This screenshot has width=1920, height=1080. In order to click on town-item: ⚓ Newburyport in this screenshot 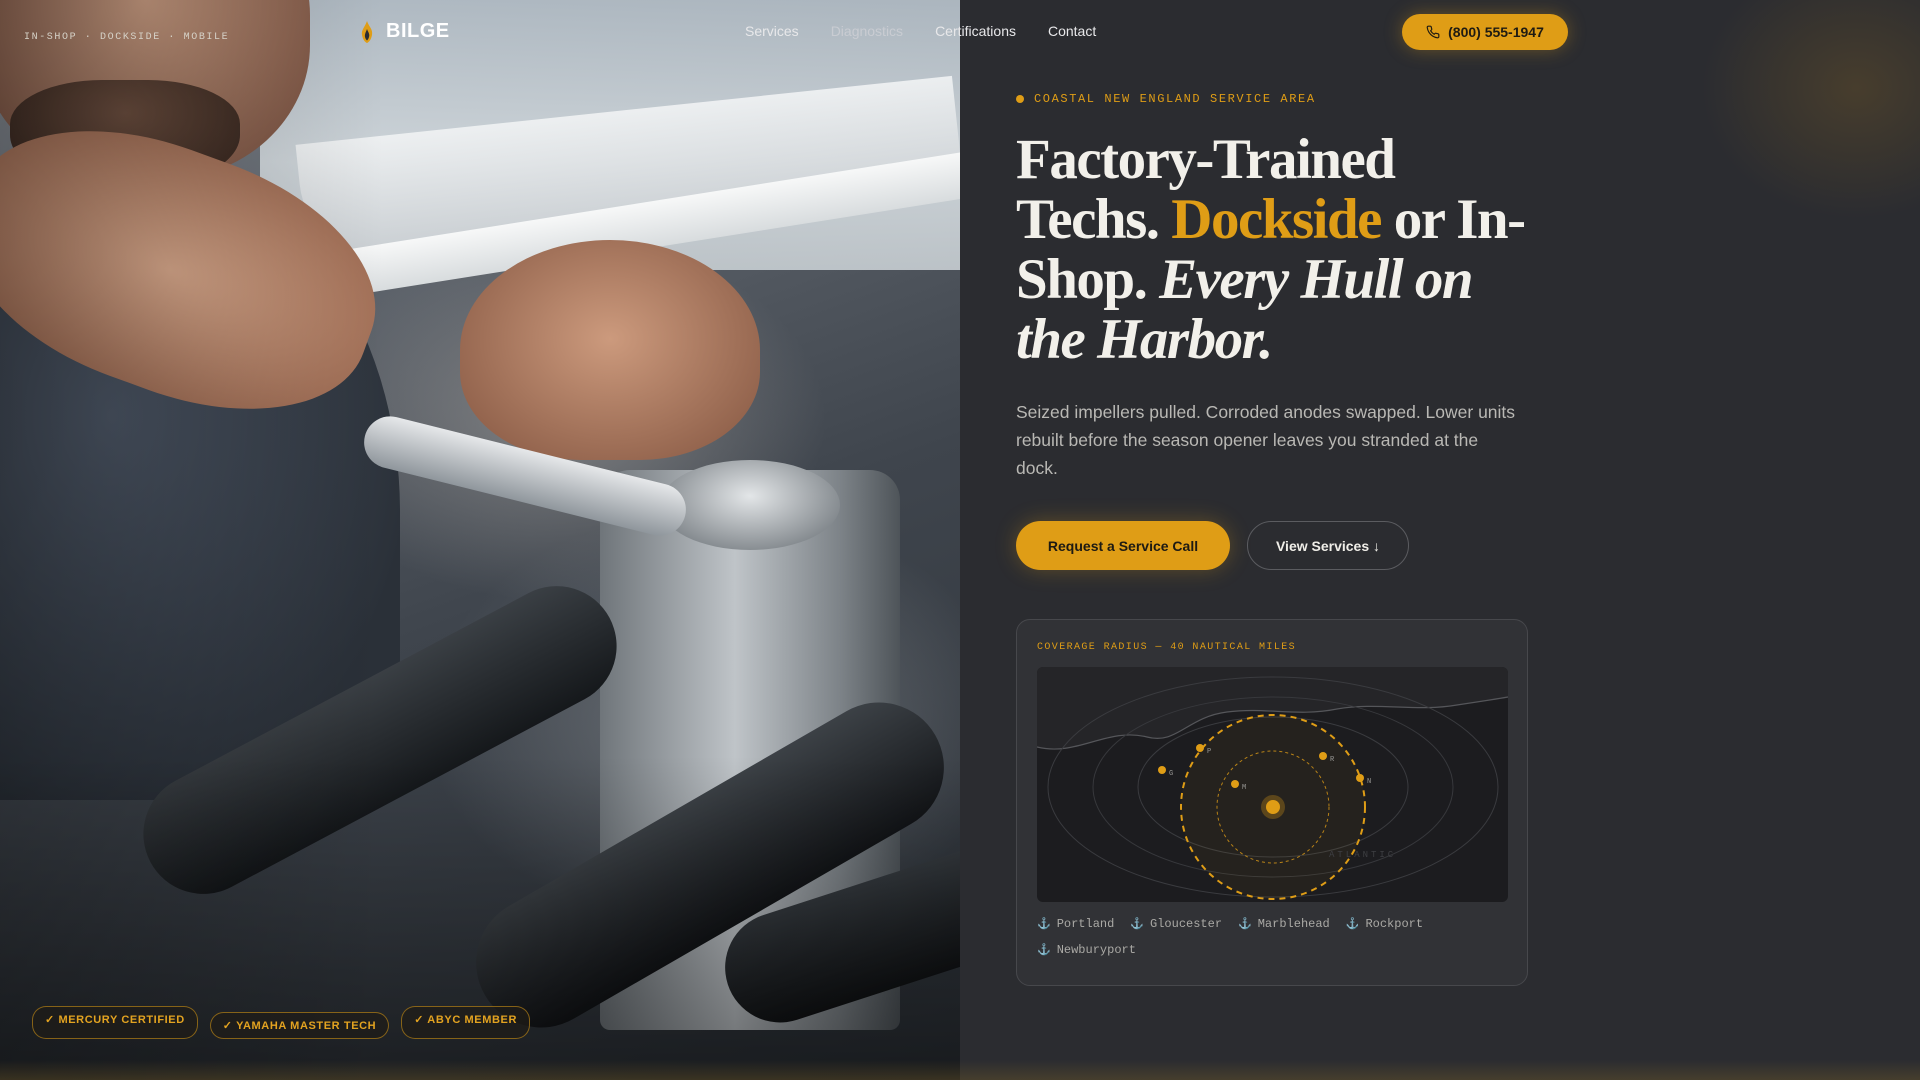, I will do `click(1086, 950)`.